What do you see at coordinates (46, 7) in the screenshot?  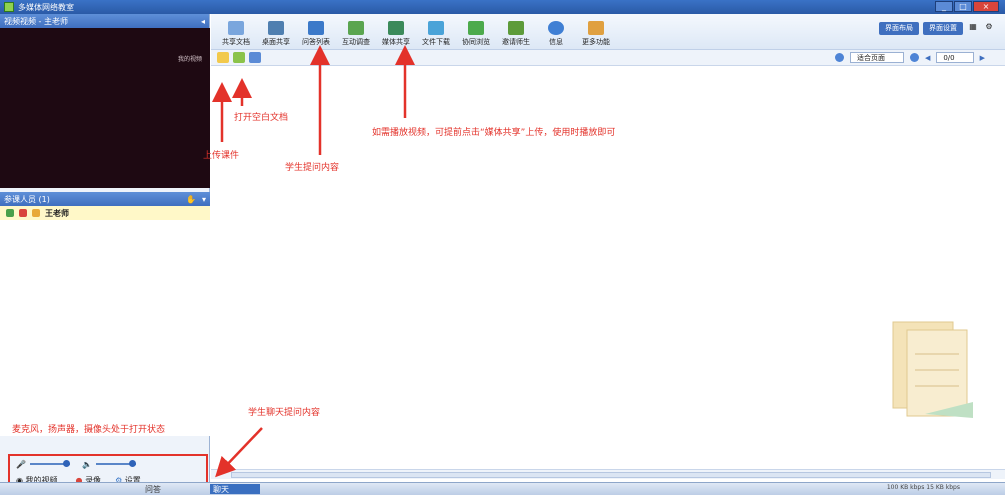 I see `window-title: 多媒体网络教室` at bounding box center [46, 7].